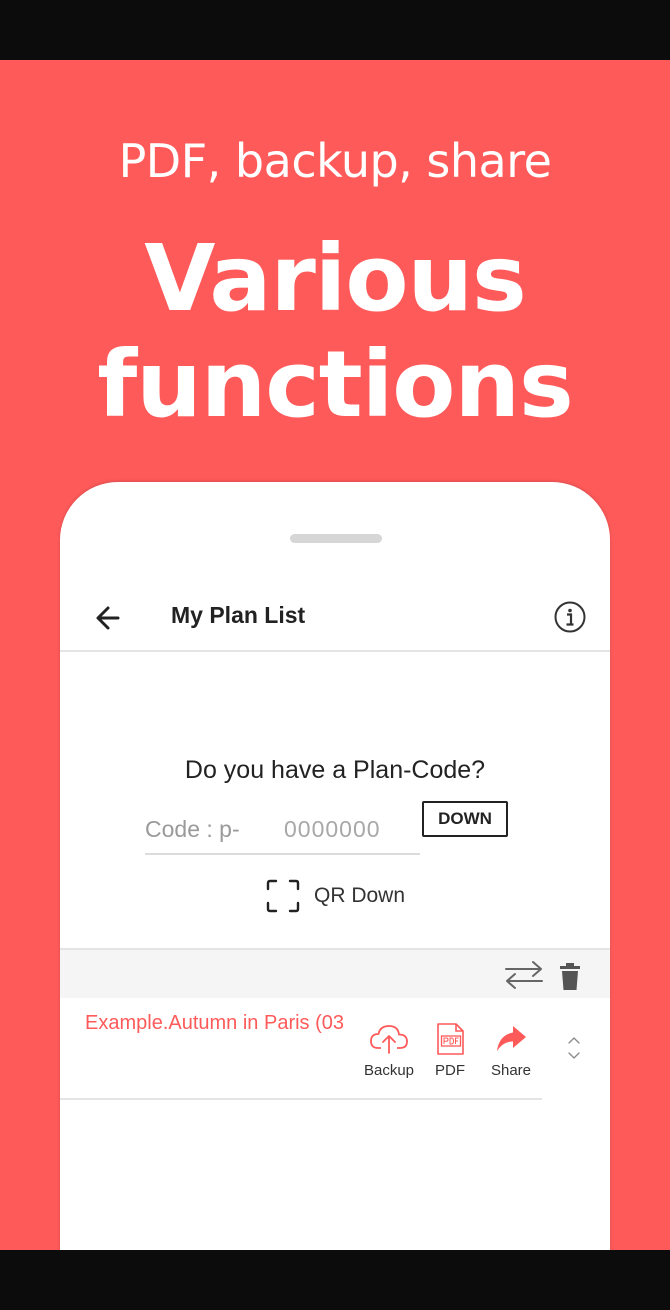  Describe the element at coordinates (282, 854) in the screenshot. I see `code-input-underline` at that location.